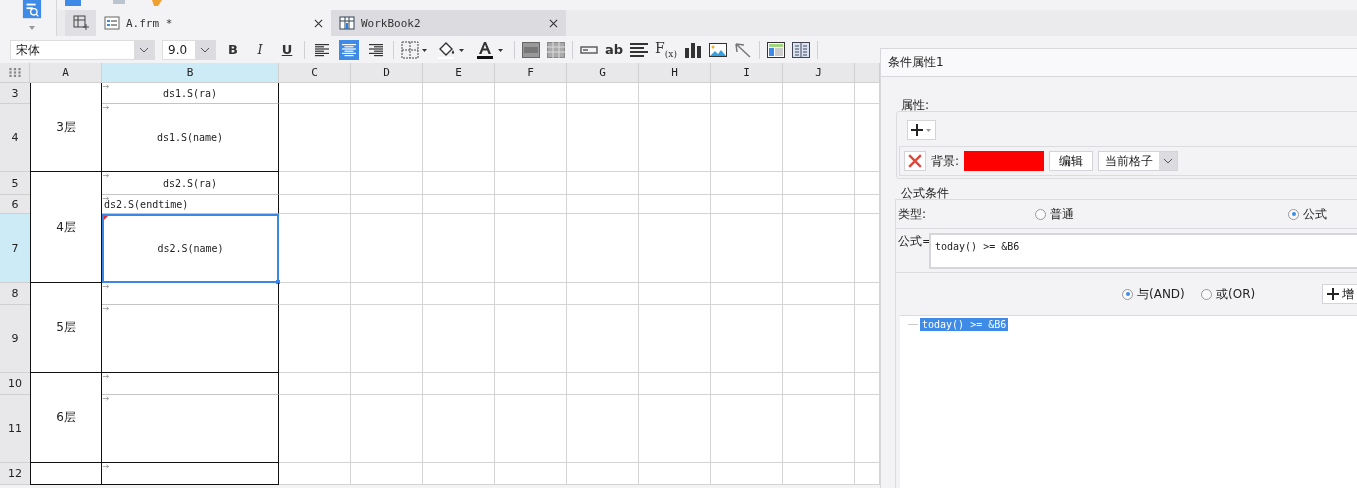 The height and width of the screenshot is (488, 1357). What do you see at coordinates (1161, 294) in the screenshot?
I see `radio-option: 与(AND)` at bounding box center [1161, 294].